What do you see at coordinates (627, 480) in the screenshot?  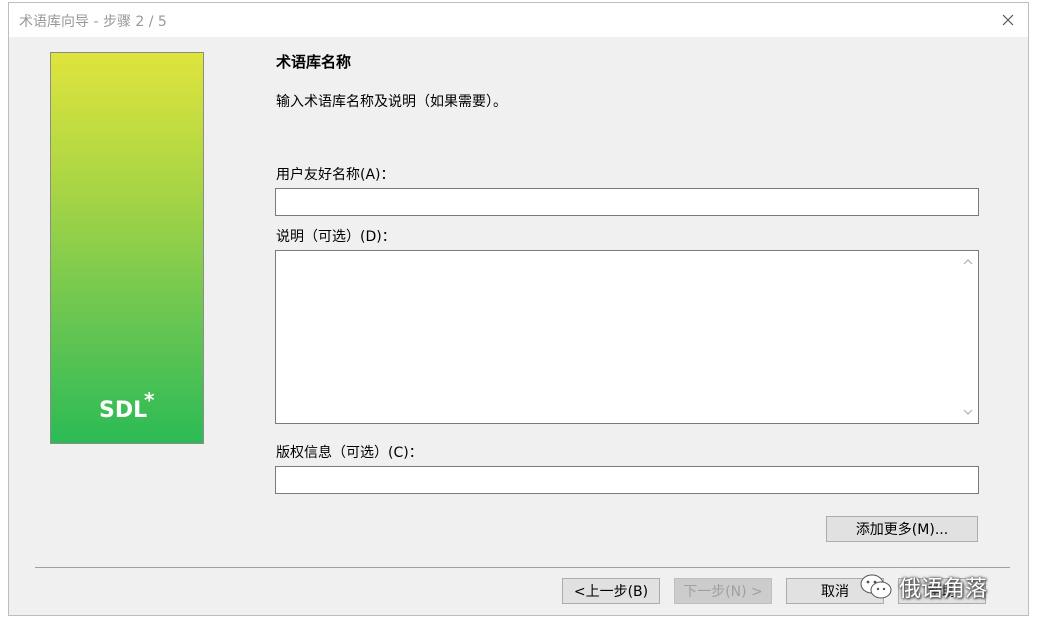 I see `copyright-input` at bounding box center [627, 480].